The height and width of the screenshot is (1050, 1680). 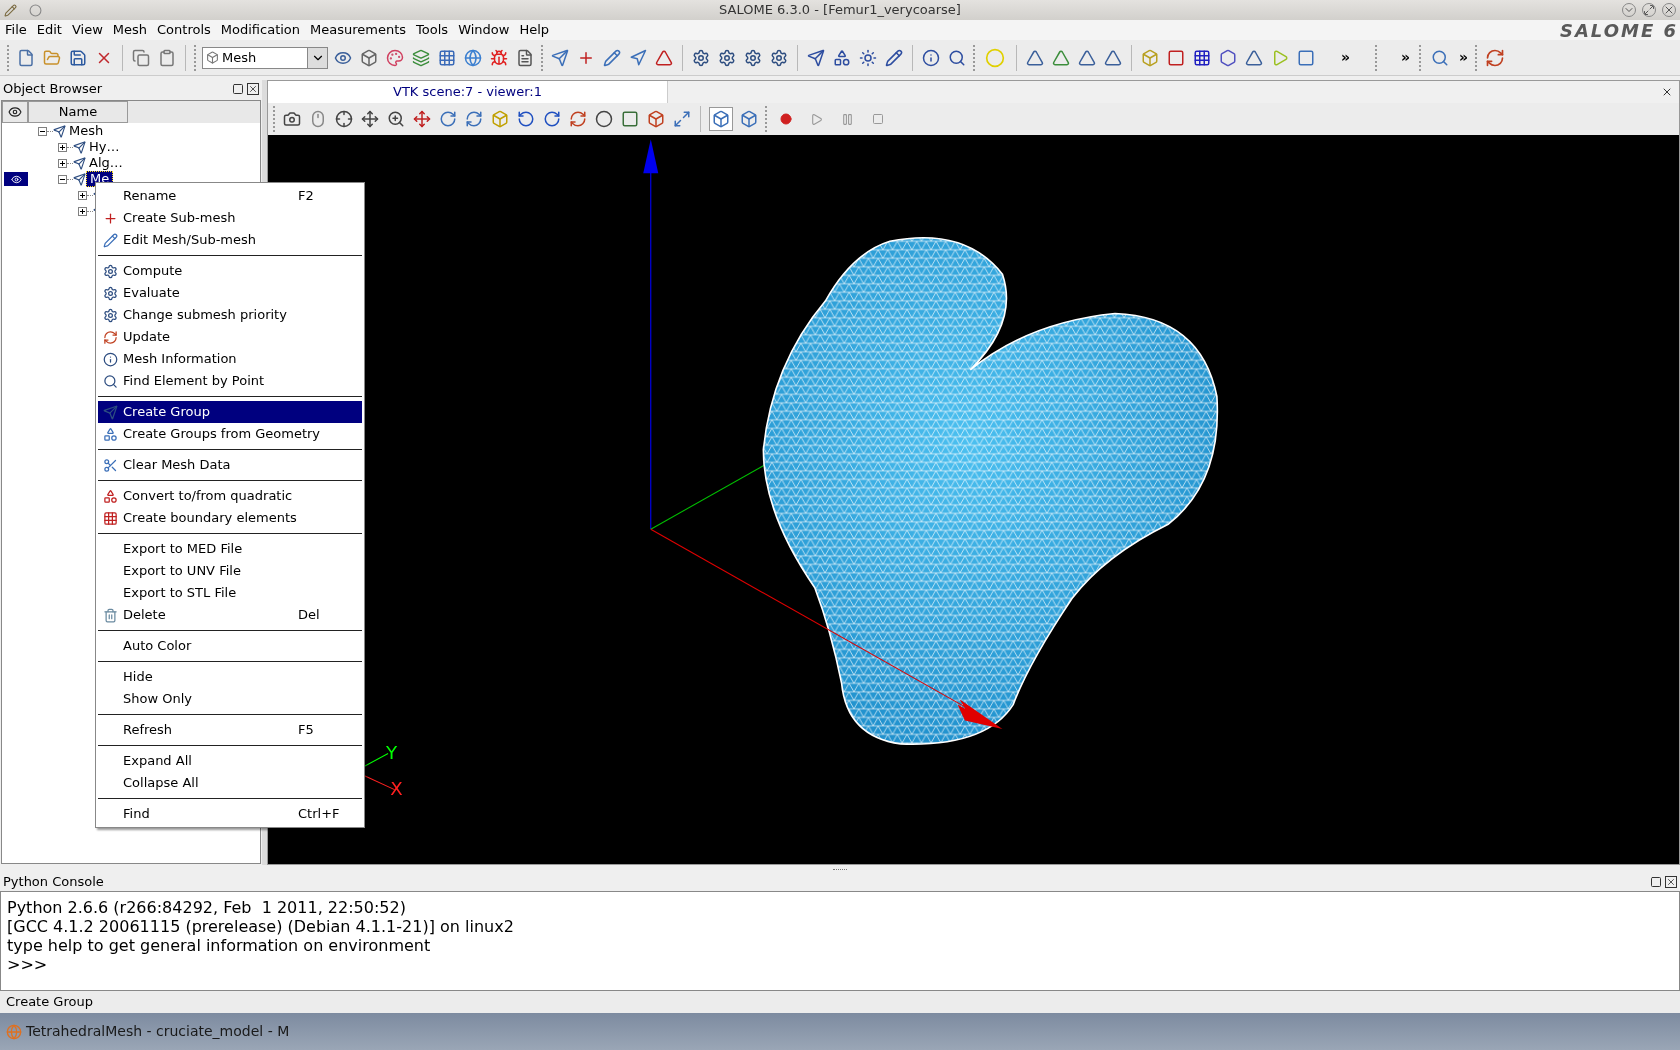 I want to click on taskbar-item: TetrahedralMesh - cruciate_model - M, so click(x=148, y=1031).